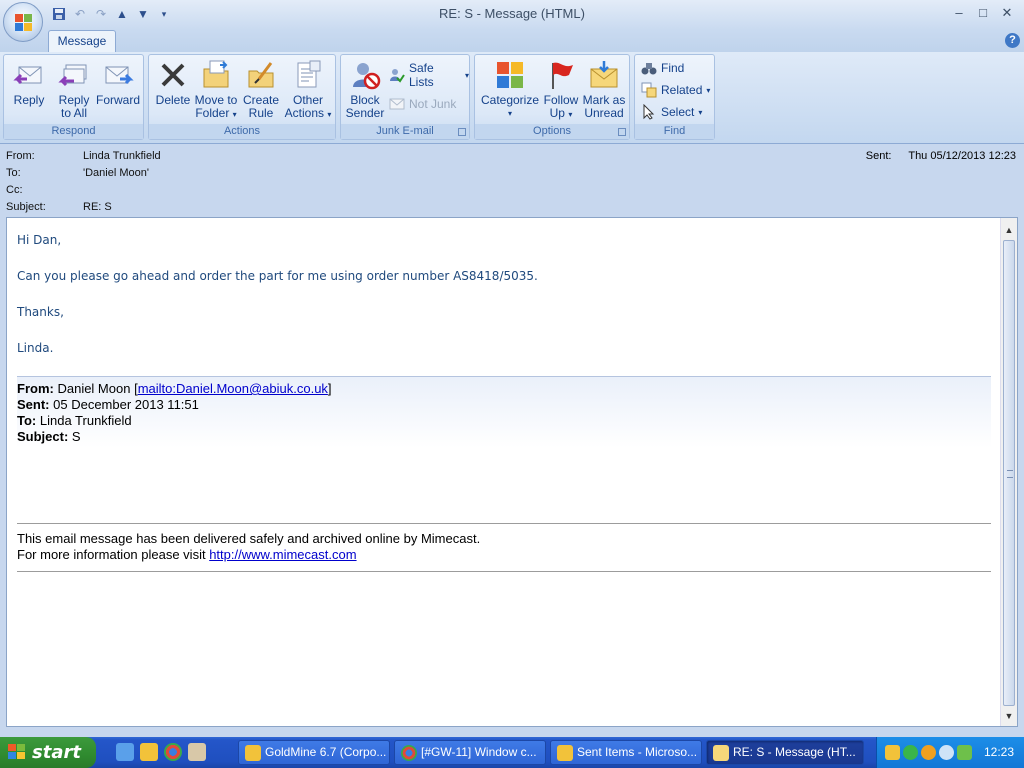 Image resolution: width=1024 pixels, height=768 pixels. What do you see at coordinates (422, 104) in the screenshot?
I see `not-junk-button: Not Junk` at bounding box center [422, 104].